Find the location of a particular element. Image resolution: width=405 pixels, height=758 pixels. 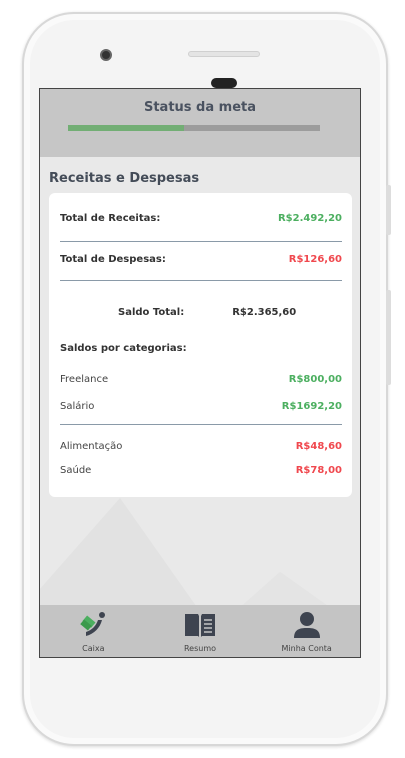

nav-minha-conta: Minha Conta is located at coordinates (306, 631).